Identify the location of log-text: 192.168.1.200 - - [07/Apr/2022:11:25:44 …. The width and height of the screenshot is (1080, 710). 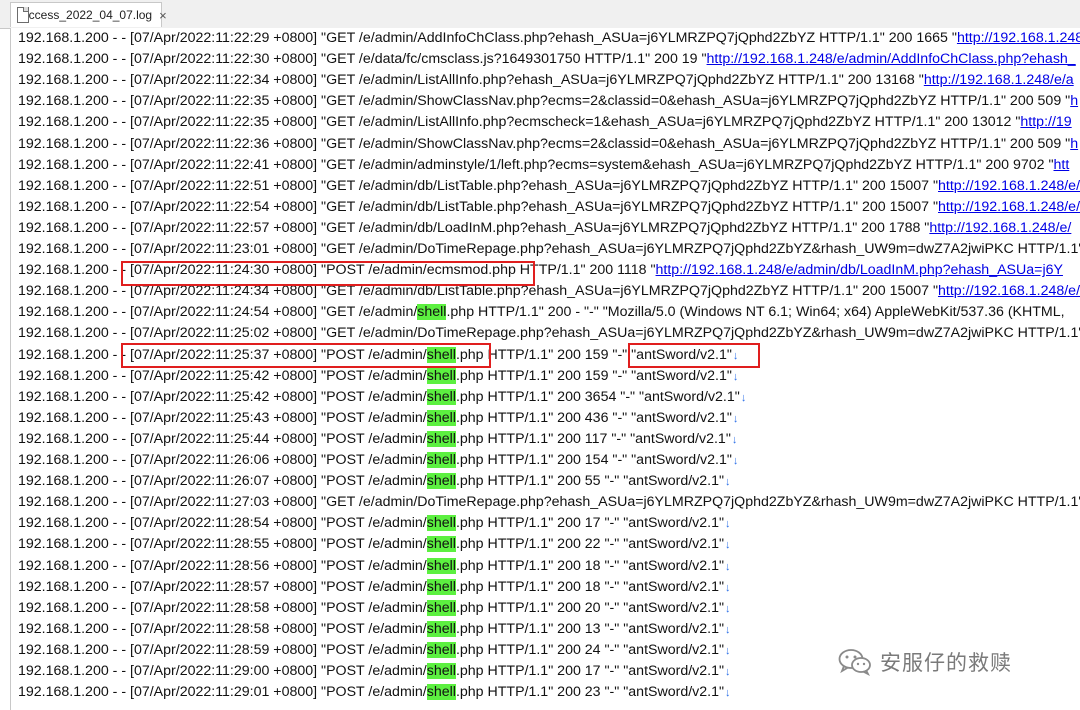
(222, 438).